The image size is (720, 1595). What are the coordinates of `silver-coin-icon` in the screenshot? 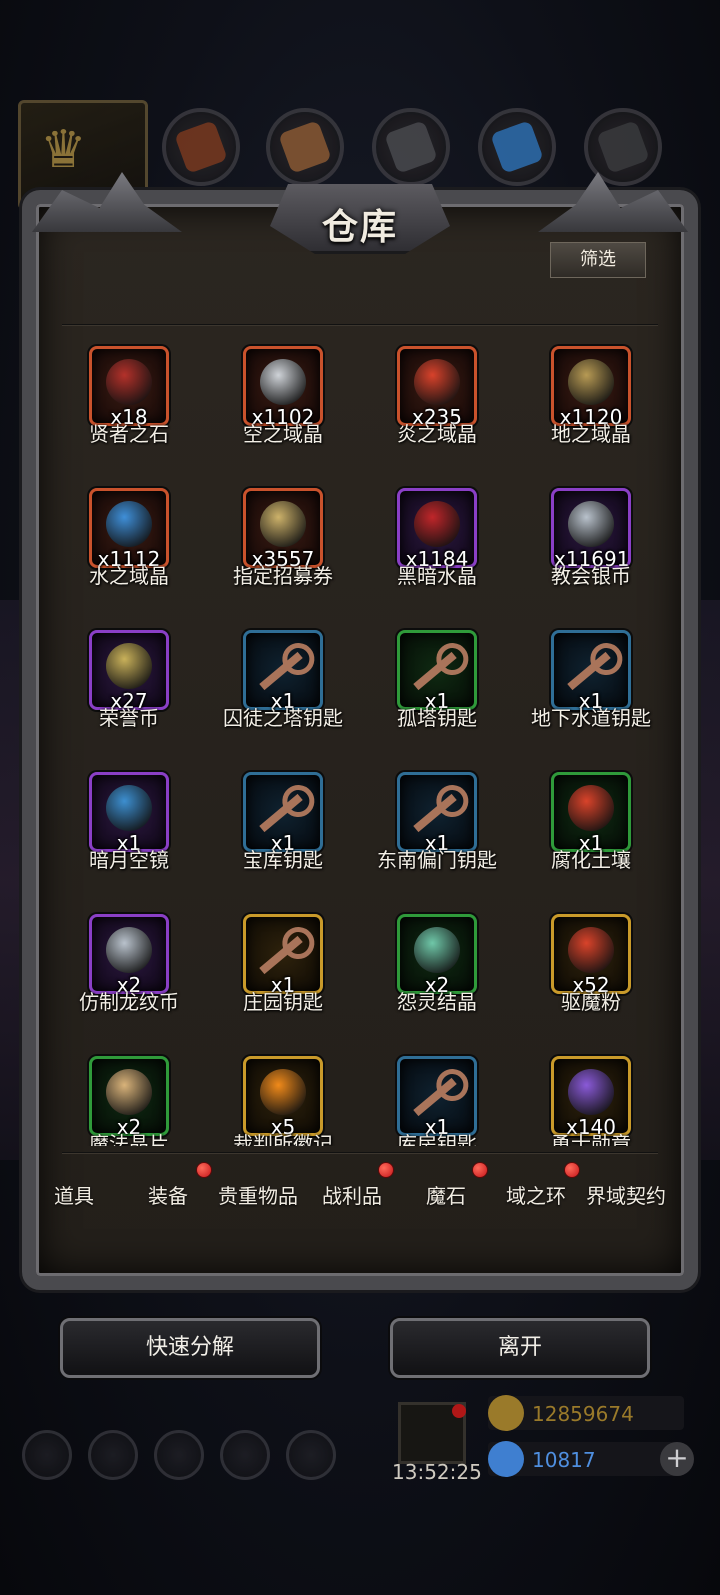 It's located at (591, 524).